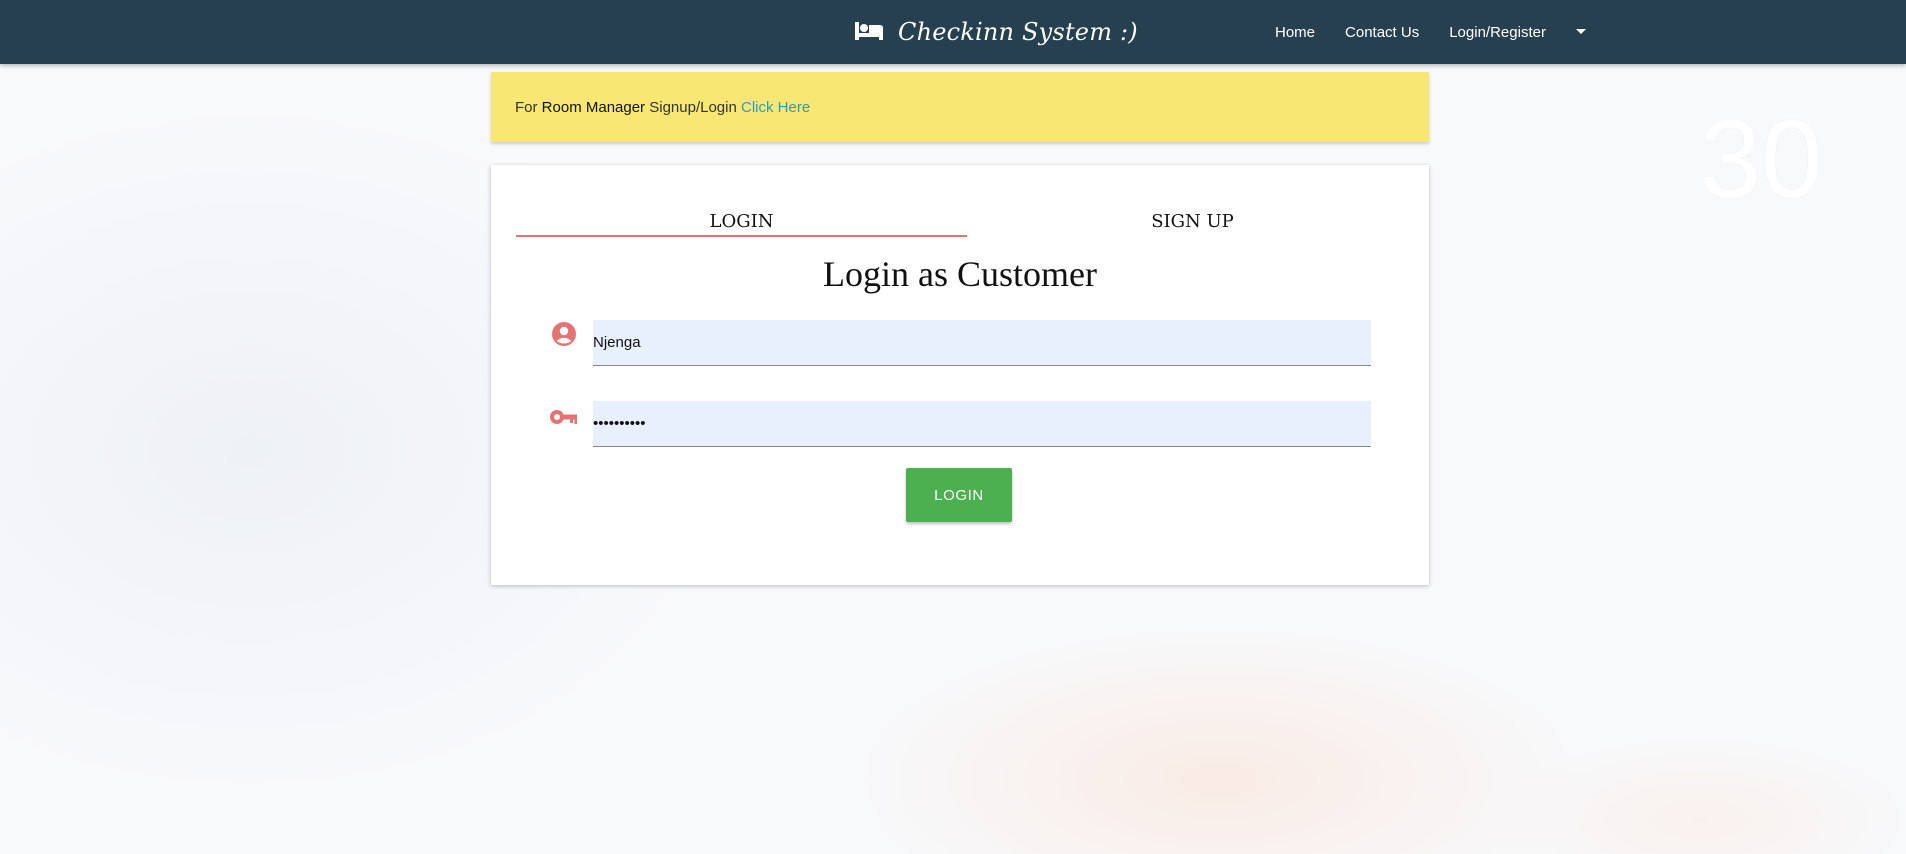 This screenshot has height=854, width=1906. I want to click on auth-tabs: Login Sign Up, so click(967, 221).